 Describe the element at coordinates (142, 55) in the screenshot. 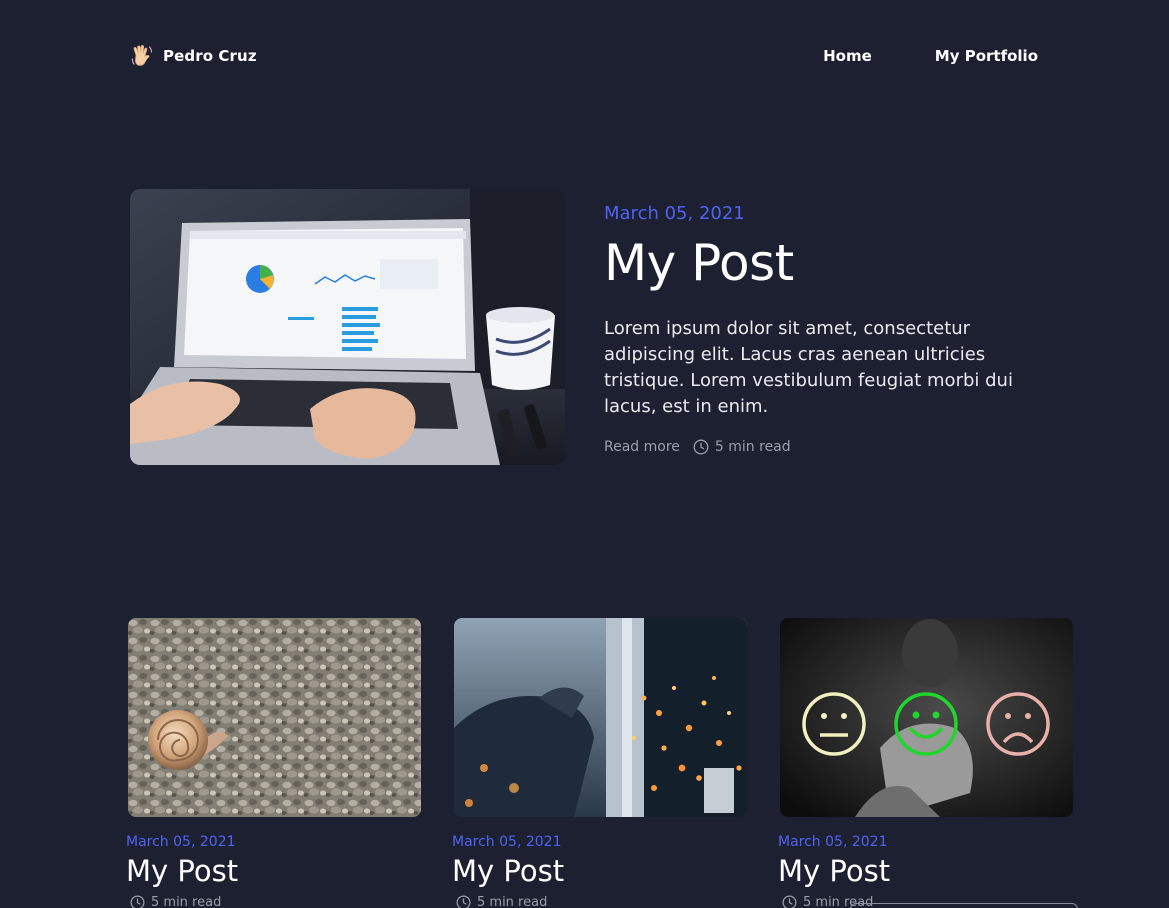

I see `waving-hand-icon` at that location.